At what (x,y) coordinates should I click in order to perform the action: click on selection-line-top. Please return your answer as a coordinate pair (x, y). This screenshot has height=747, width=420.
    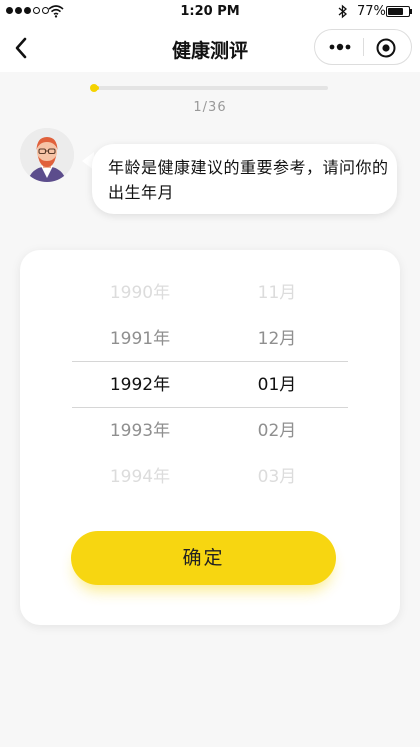
    Looking at the image, I should click on (210, 361).